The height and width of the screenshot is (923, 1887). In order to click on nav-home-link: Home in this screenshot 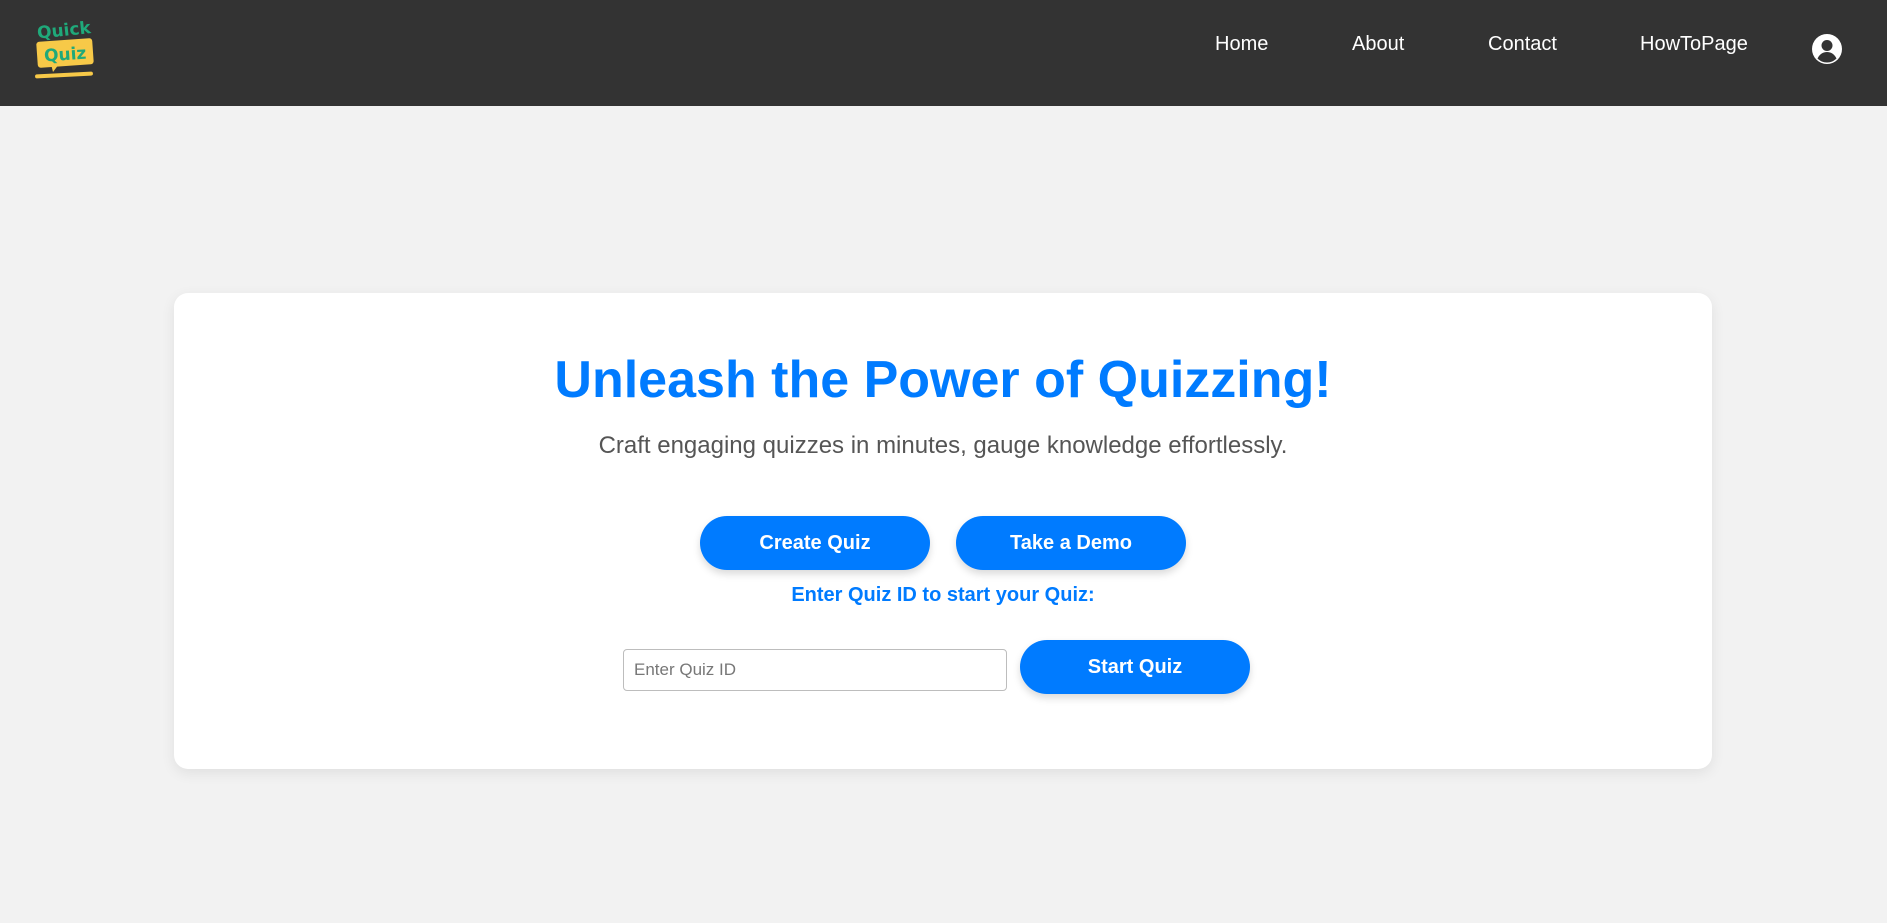, I will do `click(1241, 44)`.